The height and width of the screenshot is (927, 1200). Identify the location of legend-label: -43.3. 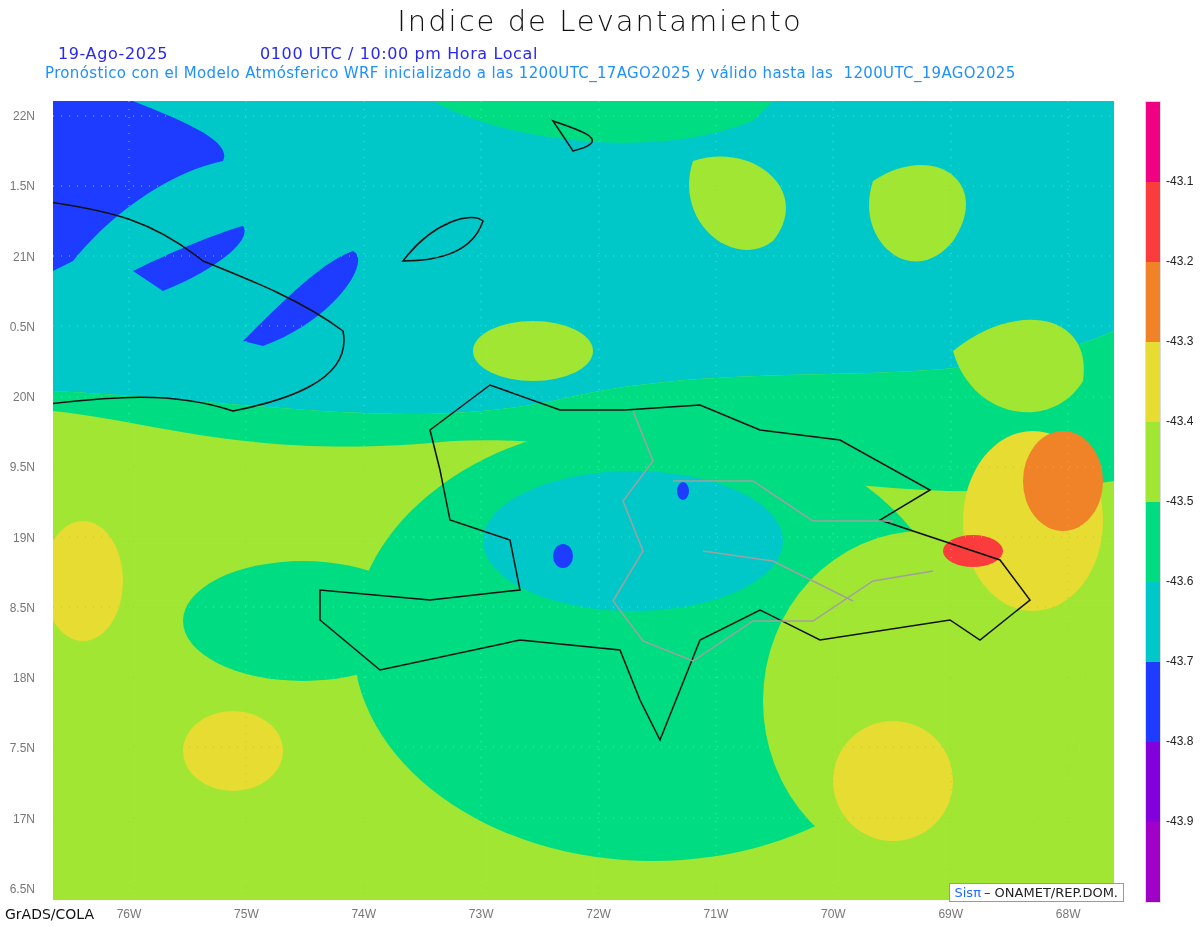
(1180, 341).